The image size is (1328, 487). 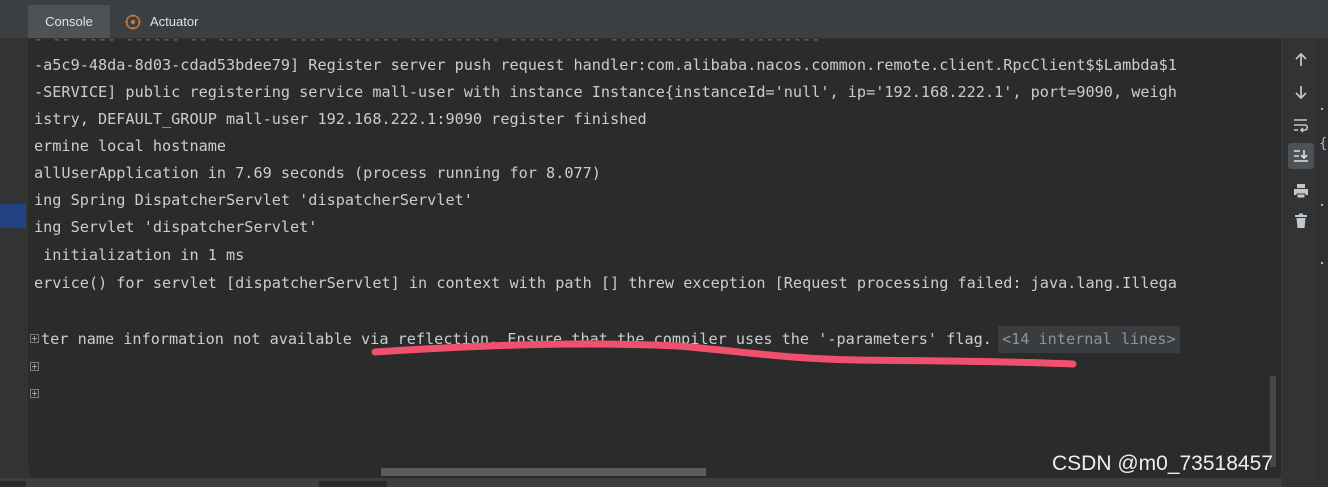 I want to click on down-arrow-button, so click(x=1301, y=92).